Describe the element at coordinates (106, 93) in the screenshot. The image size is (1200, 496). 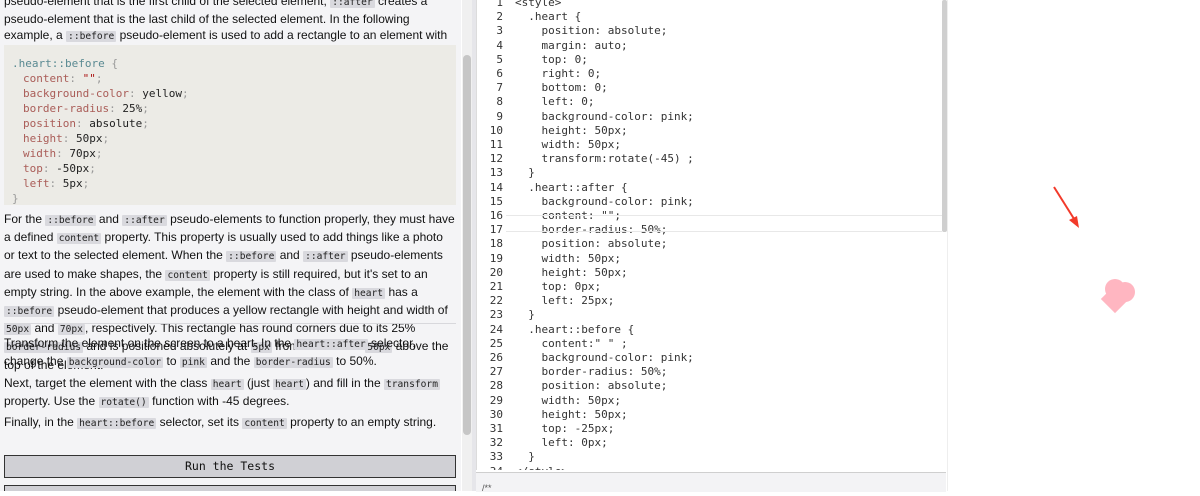
I see `code-line: background-color: yellow;` at that location.